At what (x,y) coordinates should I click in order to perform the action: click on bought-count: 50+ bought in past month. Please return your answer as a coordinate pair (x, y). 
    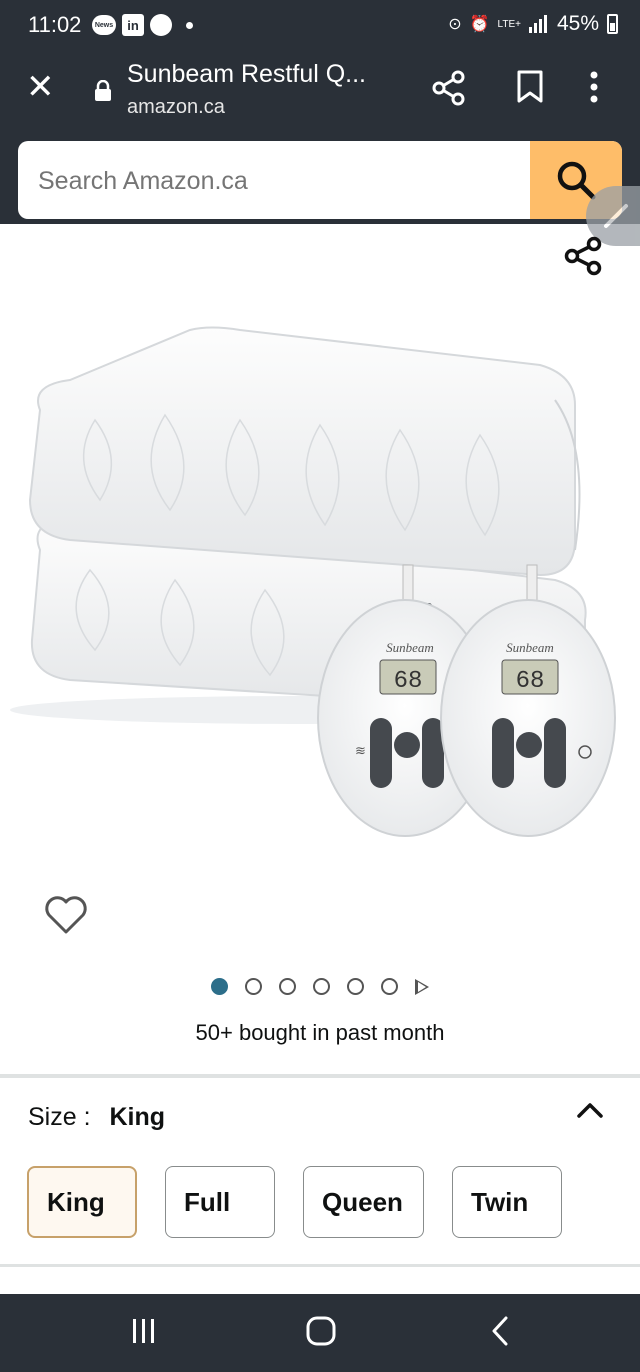
    Looking at the image, I should click on (320, 1032).